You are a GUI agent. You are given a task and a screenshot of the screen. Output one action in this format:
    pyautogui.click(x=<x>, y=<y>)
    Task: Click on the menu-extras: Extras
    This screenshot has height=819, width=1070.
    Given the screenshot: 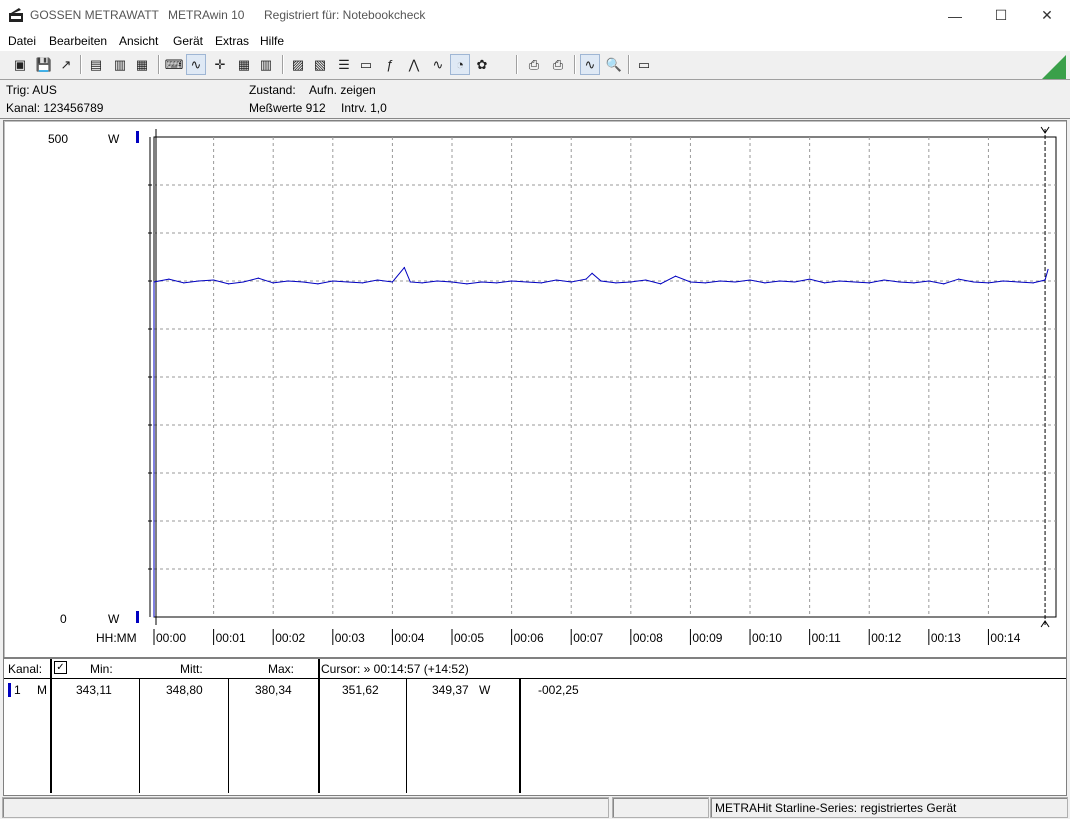 What is the action you would take?
    pyautogui.click(x=232, y=41)
    